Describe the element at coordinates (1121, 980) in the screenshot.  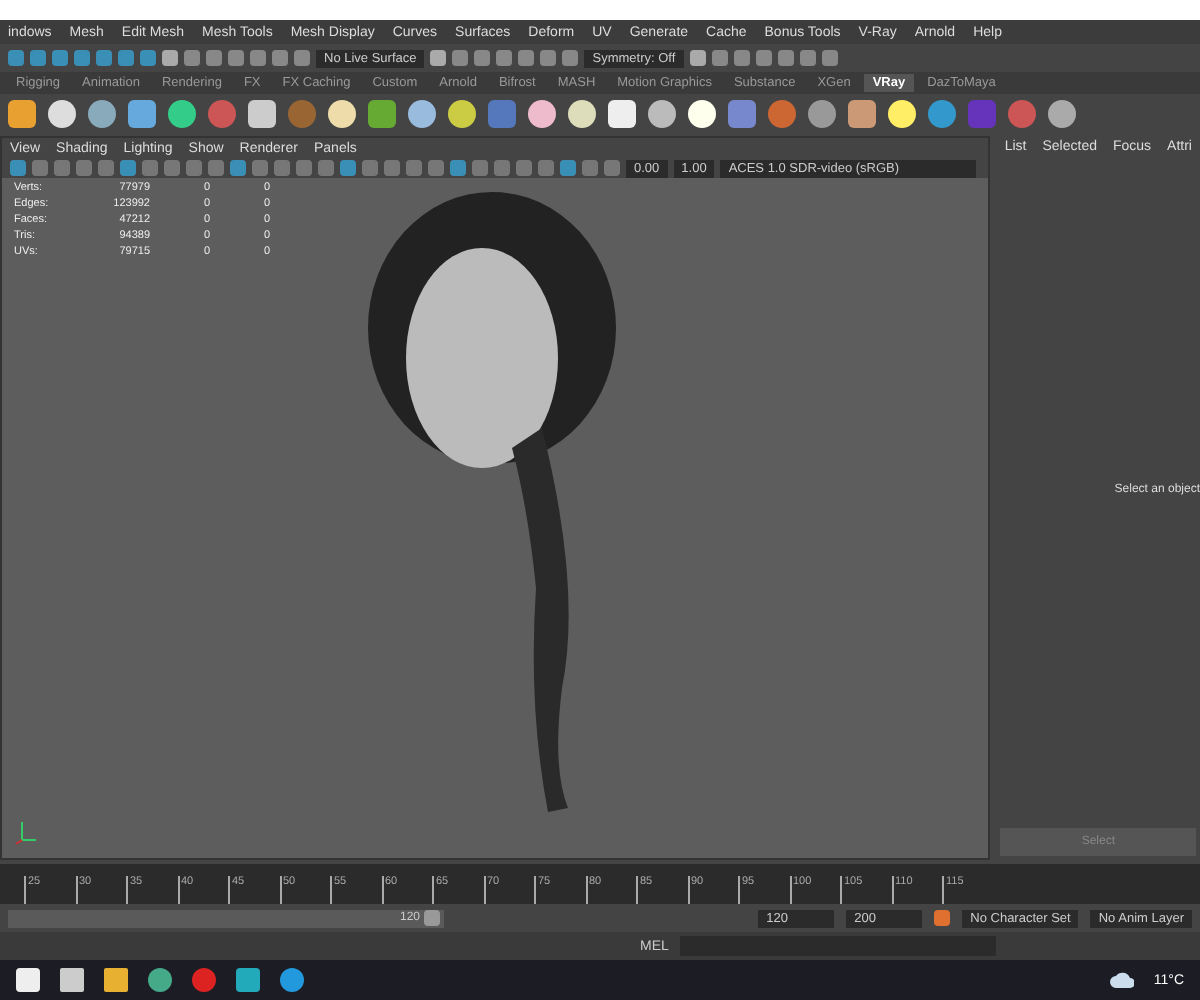
I see `cloud-icon` at that location.